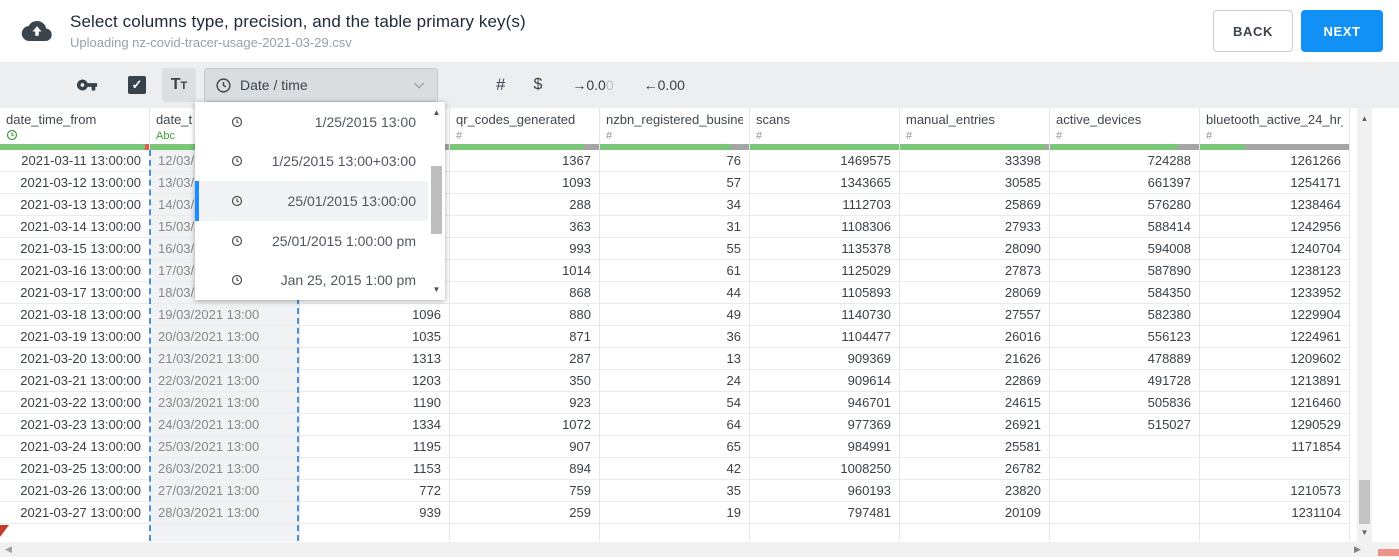  I want to click on decrease-precision-button: ←0.00, so click(664, 85).